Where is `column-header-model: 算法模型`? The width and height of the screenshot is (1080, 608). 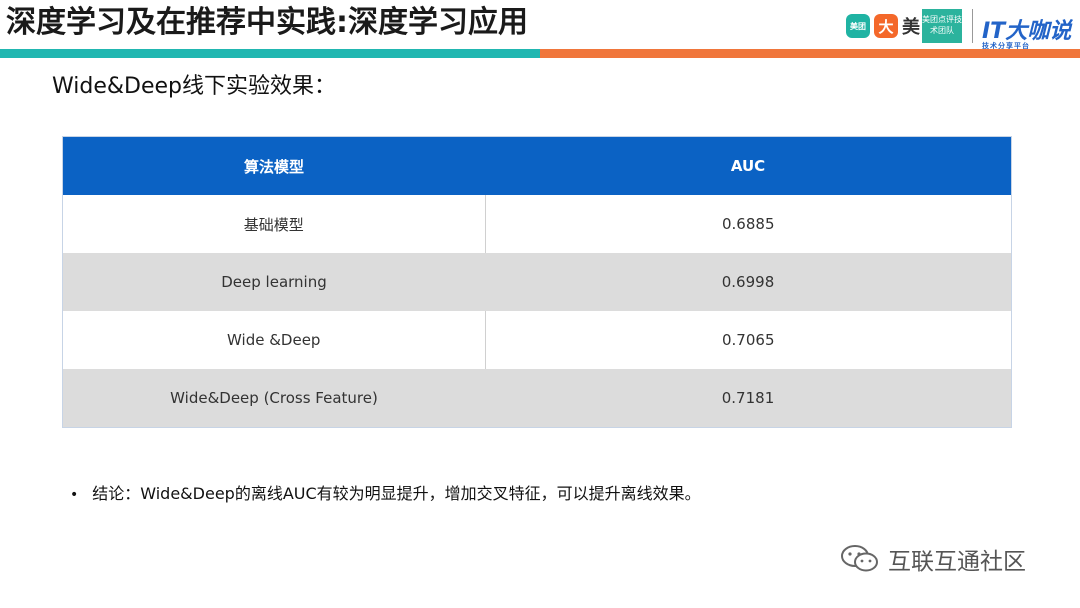
column-header-model: 算法模型 is located at coordinates (274, 166).